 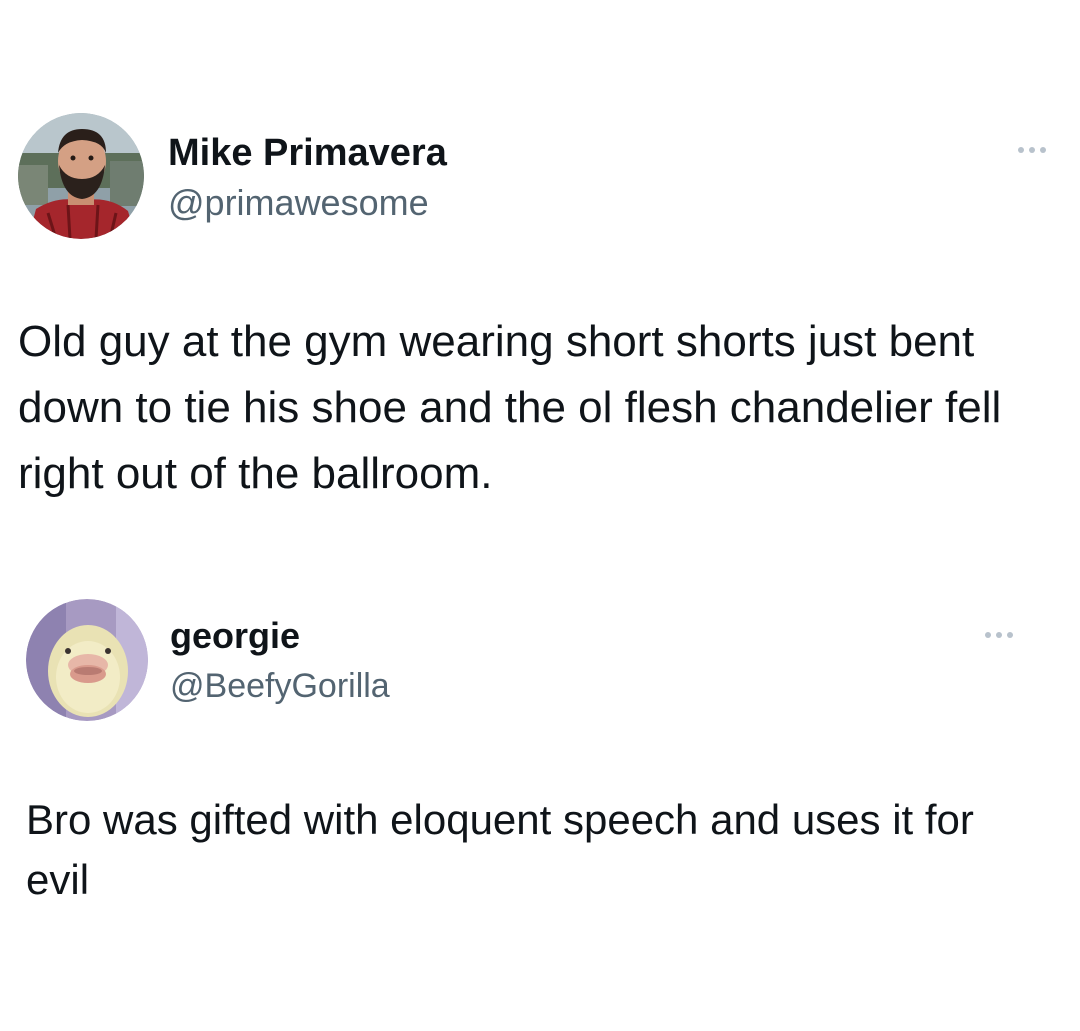 What do you see at coordinates (307, 153) in the screenshot?
I see `author-display-name: Mike Primavera` at bounding box center [307, 153].